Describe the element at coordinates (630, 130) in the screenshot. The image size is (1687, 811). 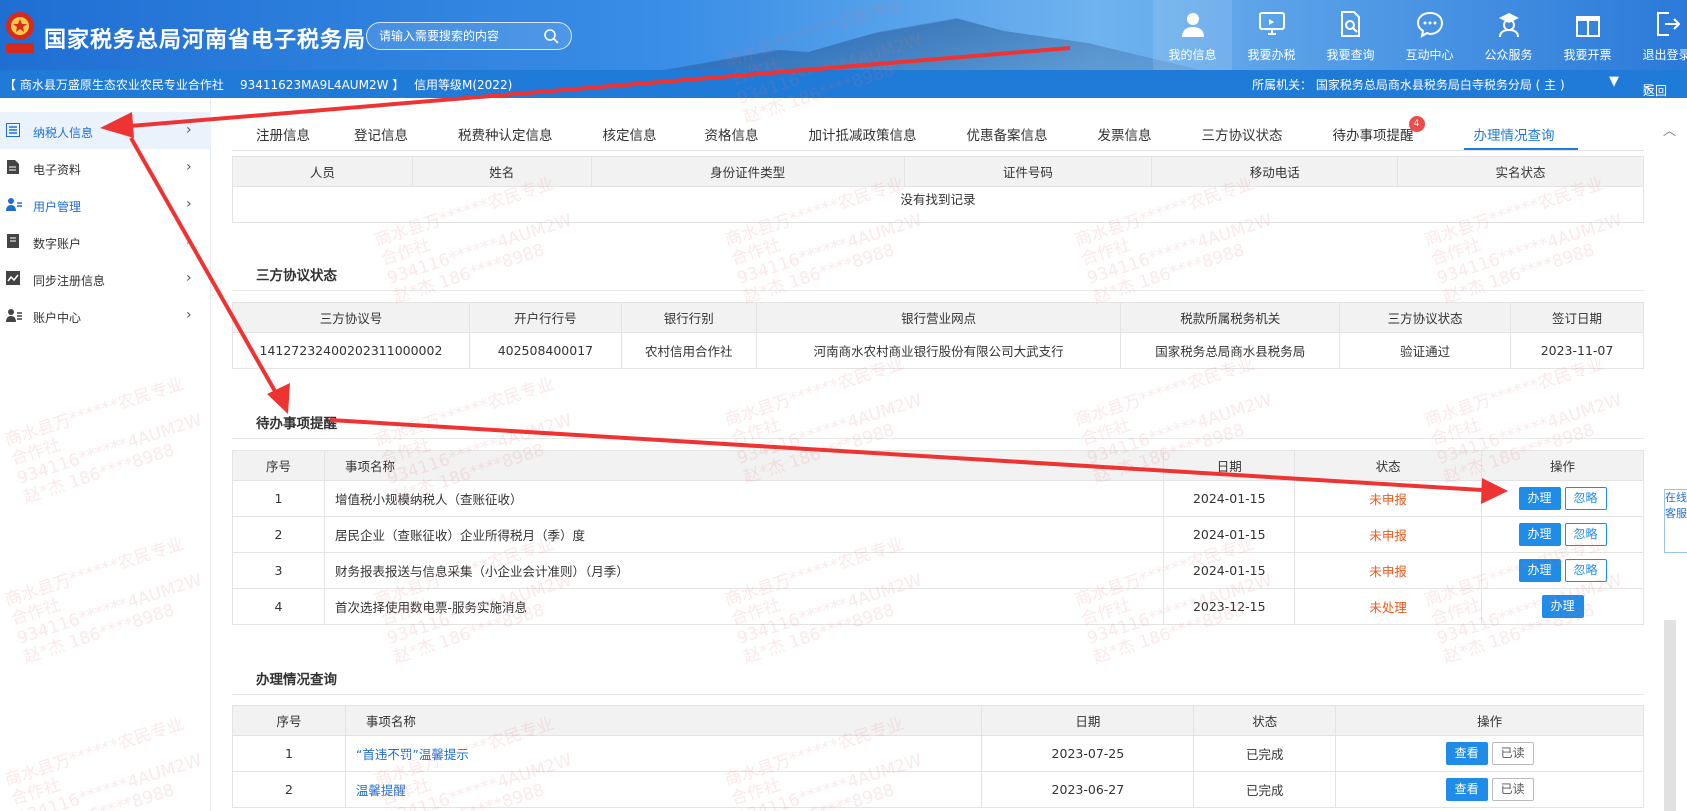
I see `tab-assessment: 核定信息` at that location.